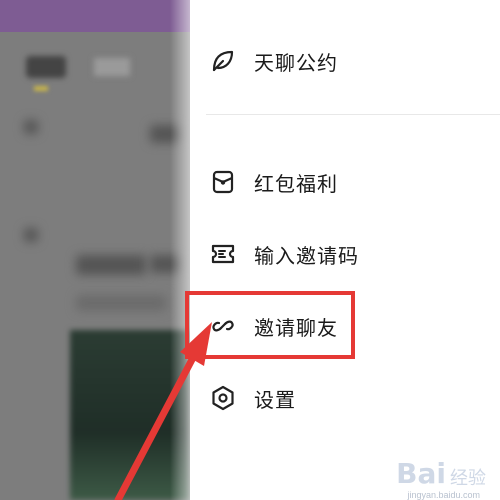  I want to click on menu-item-label: 设置, so click(275, 400).